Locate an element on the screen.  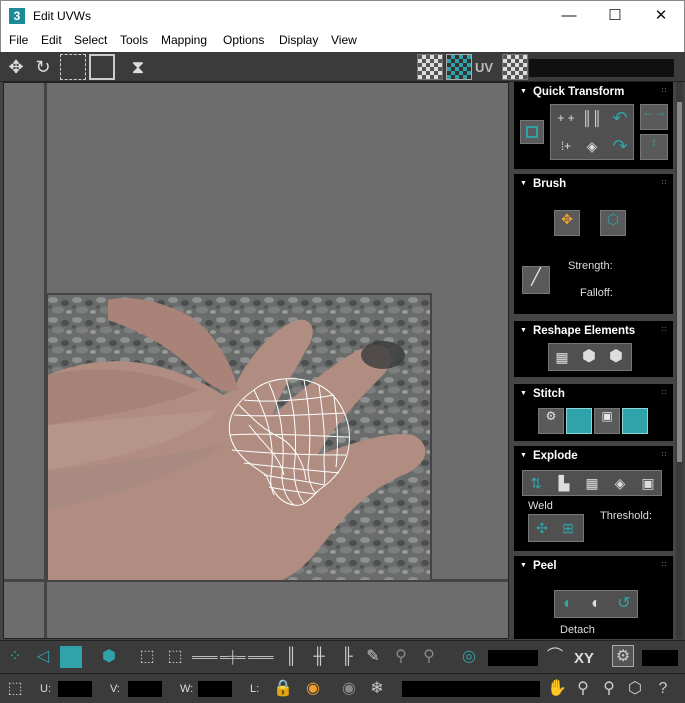
ring-icon: ║ is located at coordinates (291, 657).